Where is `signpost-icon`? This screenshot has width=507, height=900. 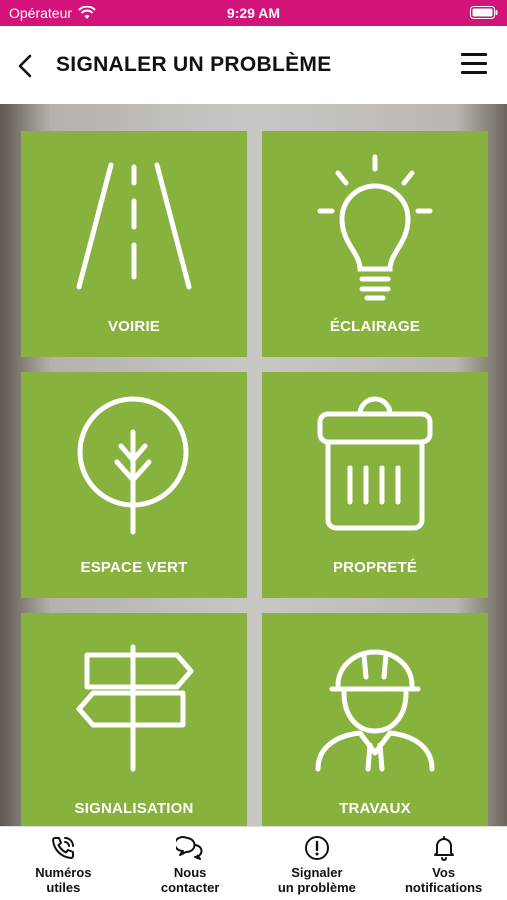
signpost-icon is located at coordinates (135, 708).